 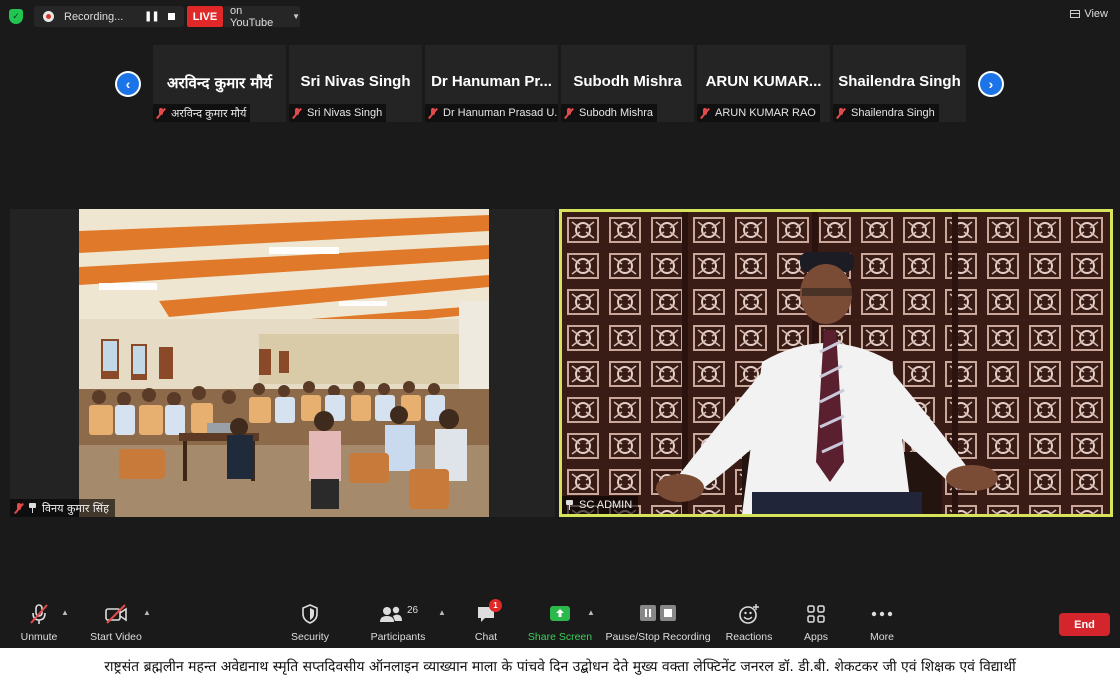 I want to click on security-shield-icon: ✓, so click(x=16, y=16).